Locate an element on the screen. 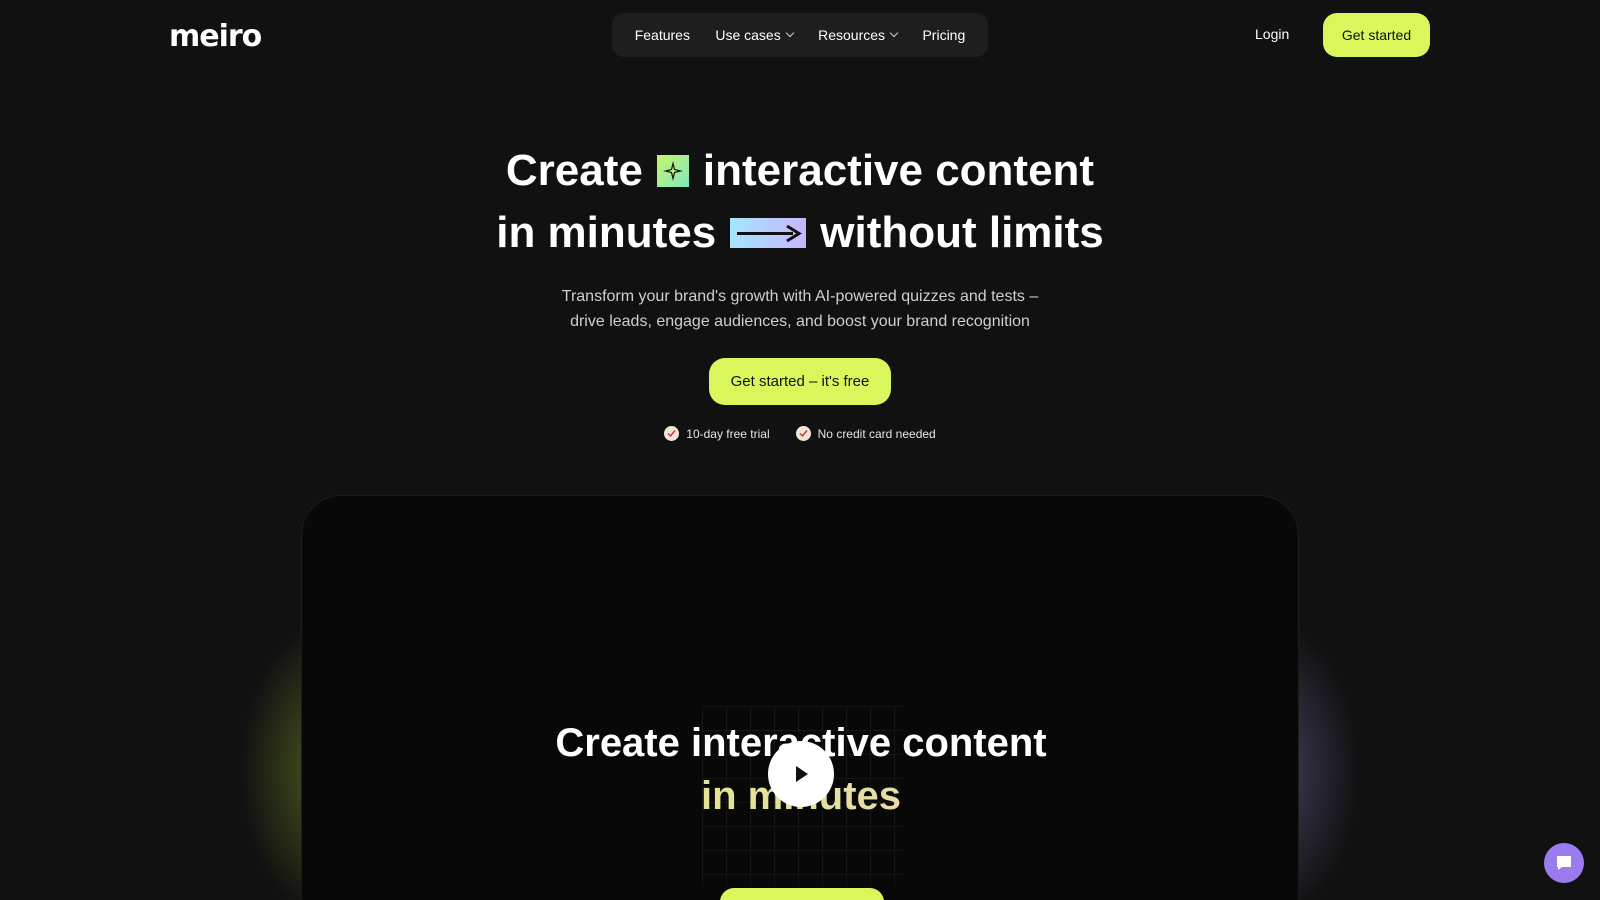 This screenshot has height=900, width=1600. logo-text: meiro is located at coordinates (215, 36).